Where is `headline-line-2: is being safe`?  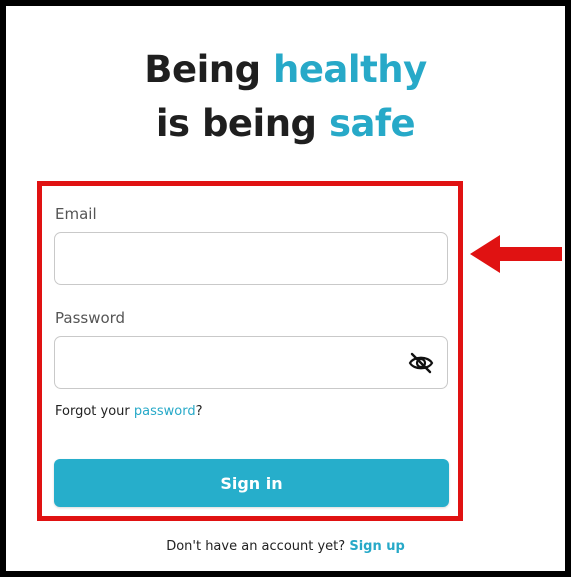
headline-line-2: is being safe is located at coordinates (285, 124).